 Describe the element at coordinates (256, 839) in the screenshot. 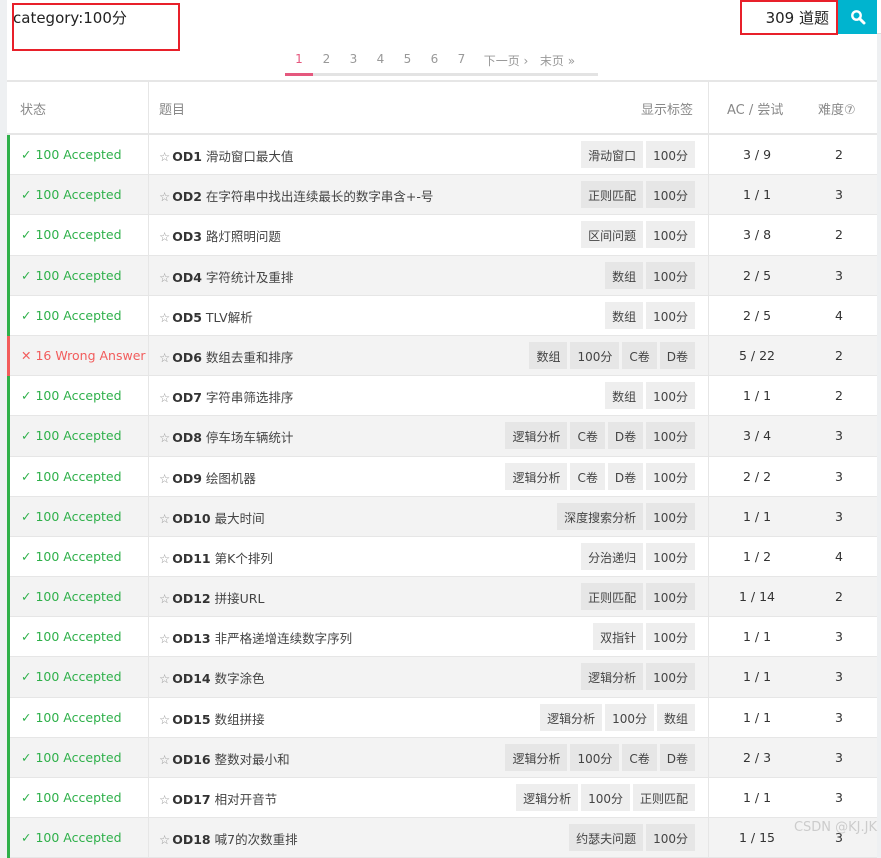

I see `problem-title: 喊7的次数重排` at that location.